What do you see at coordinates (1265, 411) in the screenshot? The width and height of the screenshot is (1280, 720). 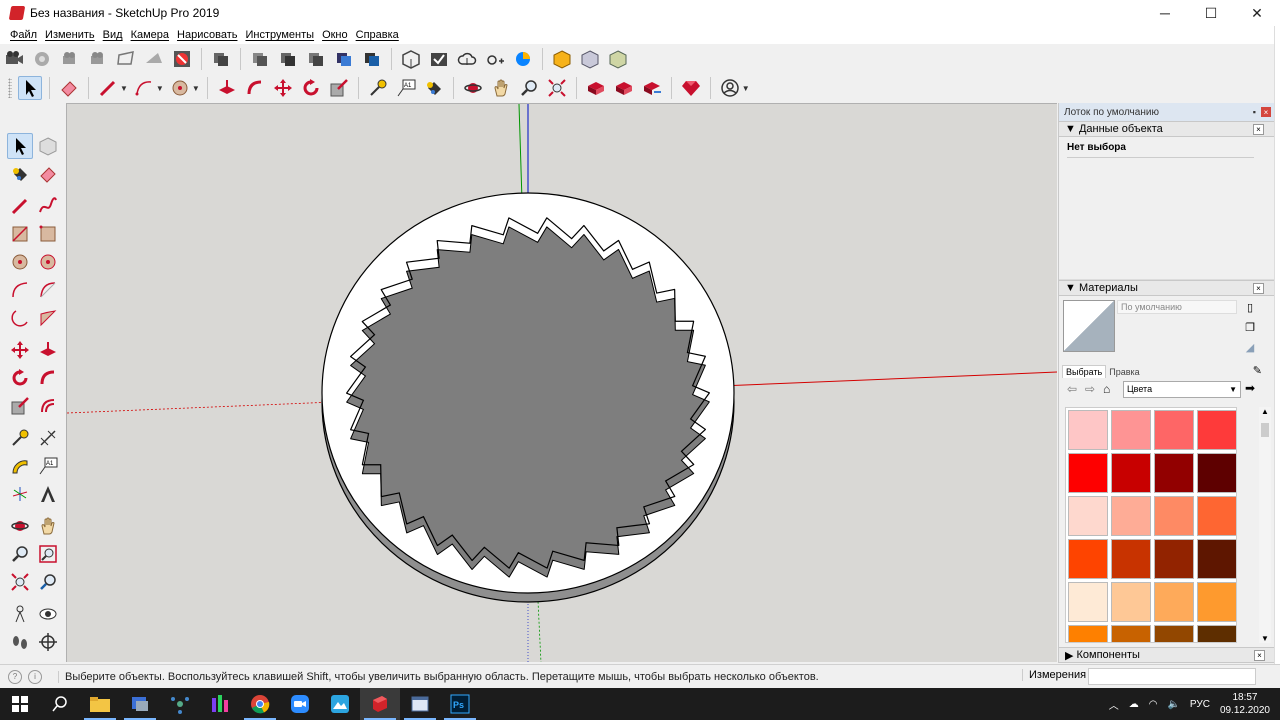 I see `scroll-up-icon: ▲` at bounding box center [1265, 411].